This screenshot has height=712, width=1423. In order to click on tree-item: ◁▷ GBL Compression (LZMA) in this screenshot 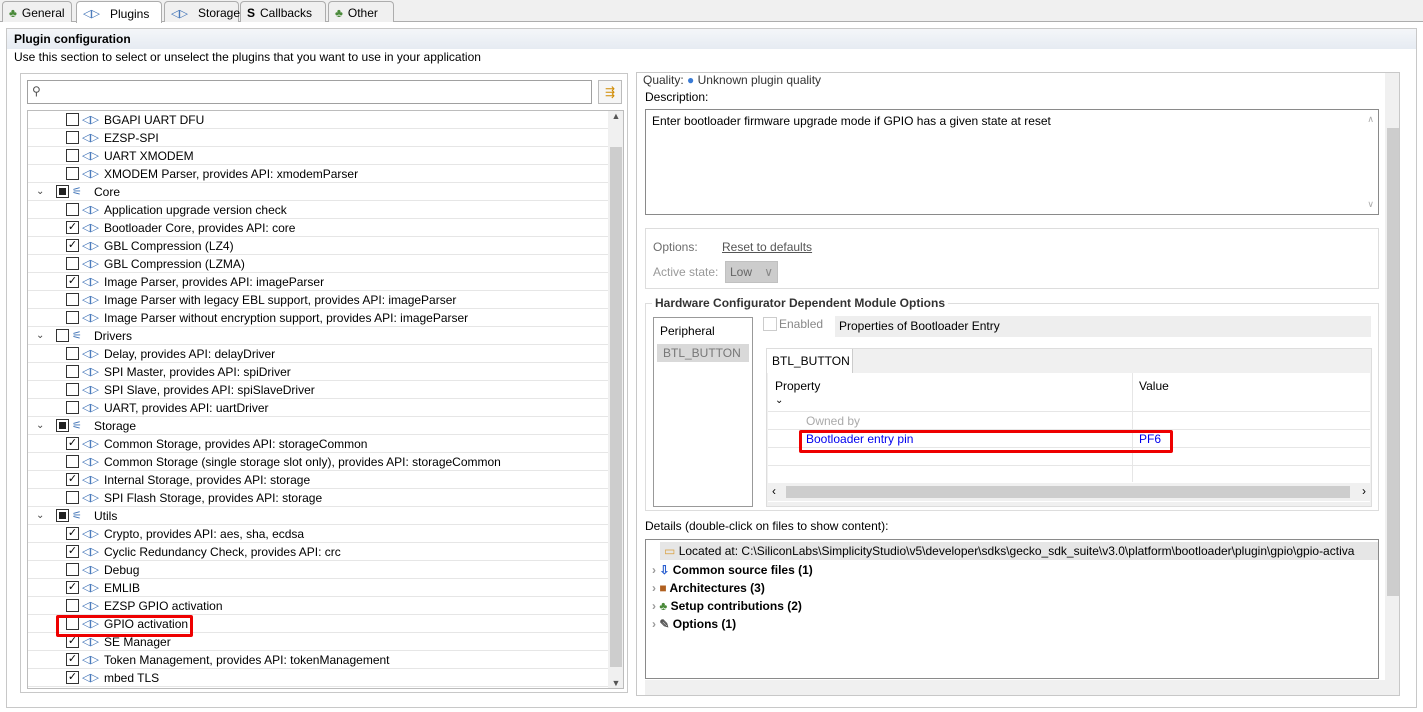, I will do `click(318, 264)`.